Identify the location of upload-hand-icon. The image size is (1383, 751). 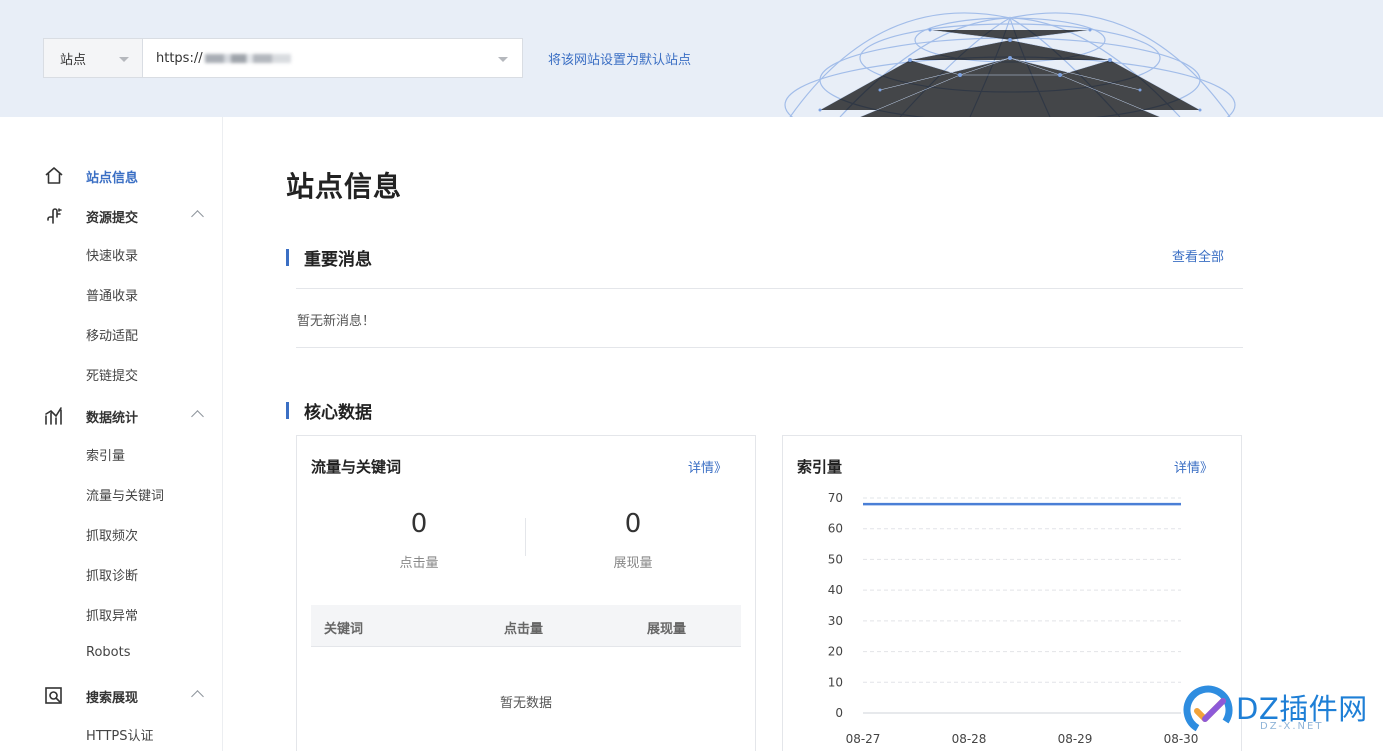
(54, 216).